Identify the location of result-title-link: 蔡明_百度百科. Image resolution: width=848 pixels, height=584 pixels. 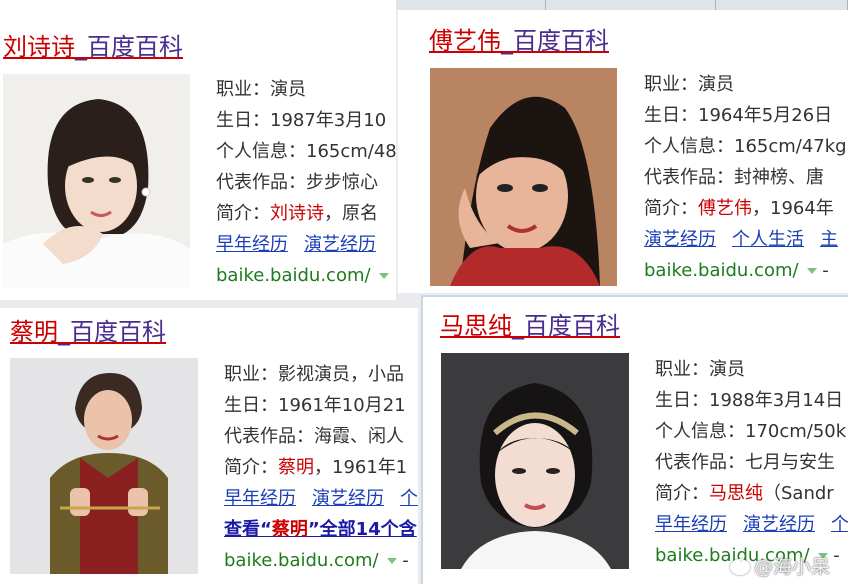
(88, 332).